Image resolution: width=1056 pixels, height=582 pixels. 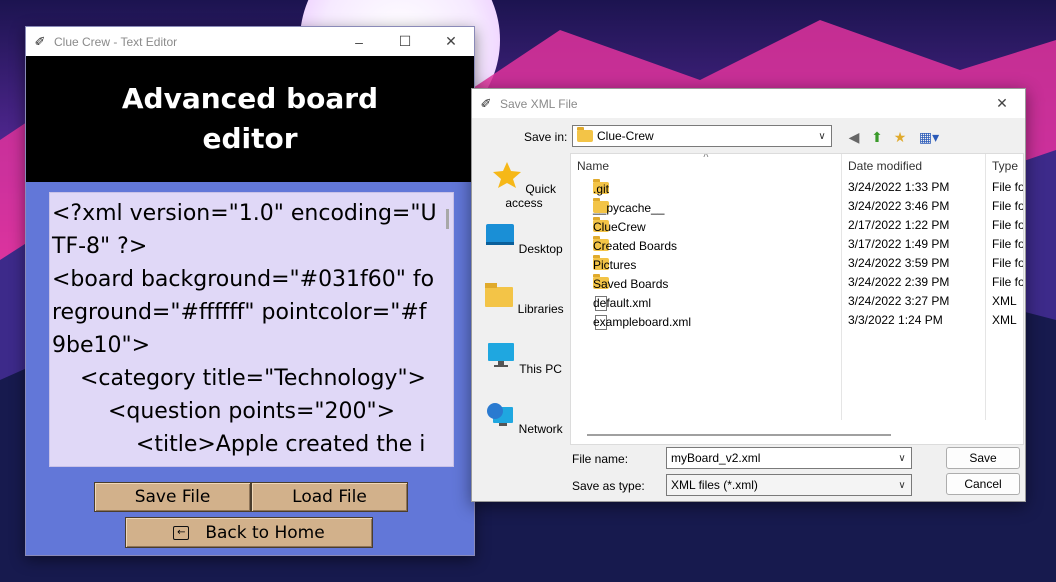 What do you see at coordinates (608, 486) in the screenshot?
I see `save-as-type-label: Save as type:` at bounding box center [608, 486].